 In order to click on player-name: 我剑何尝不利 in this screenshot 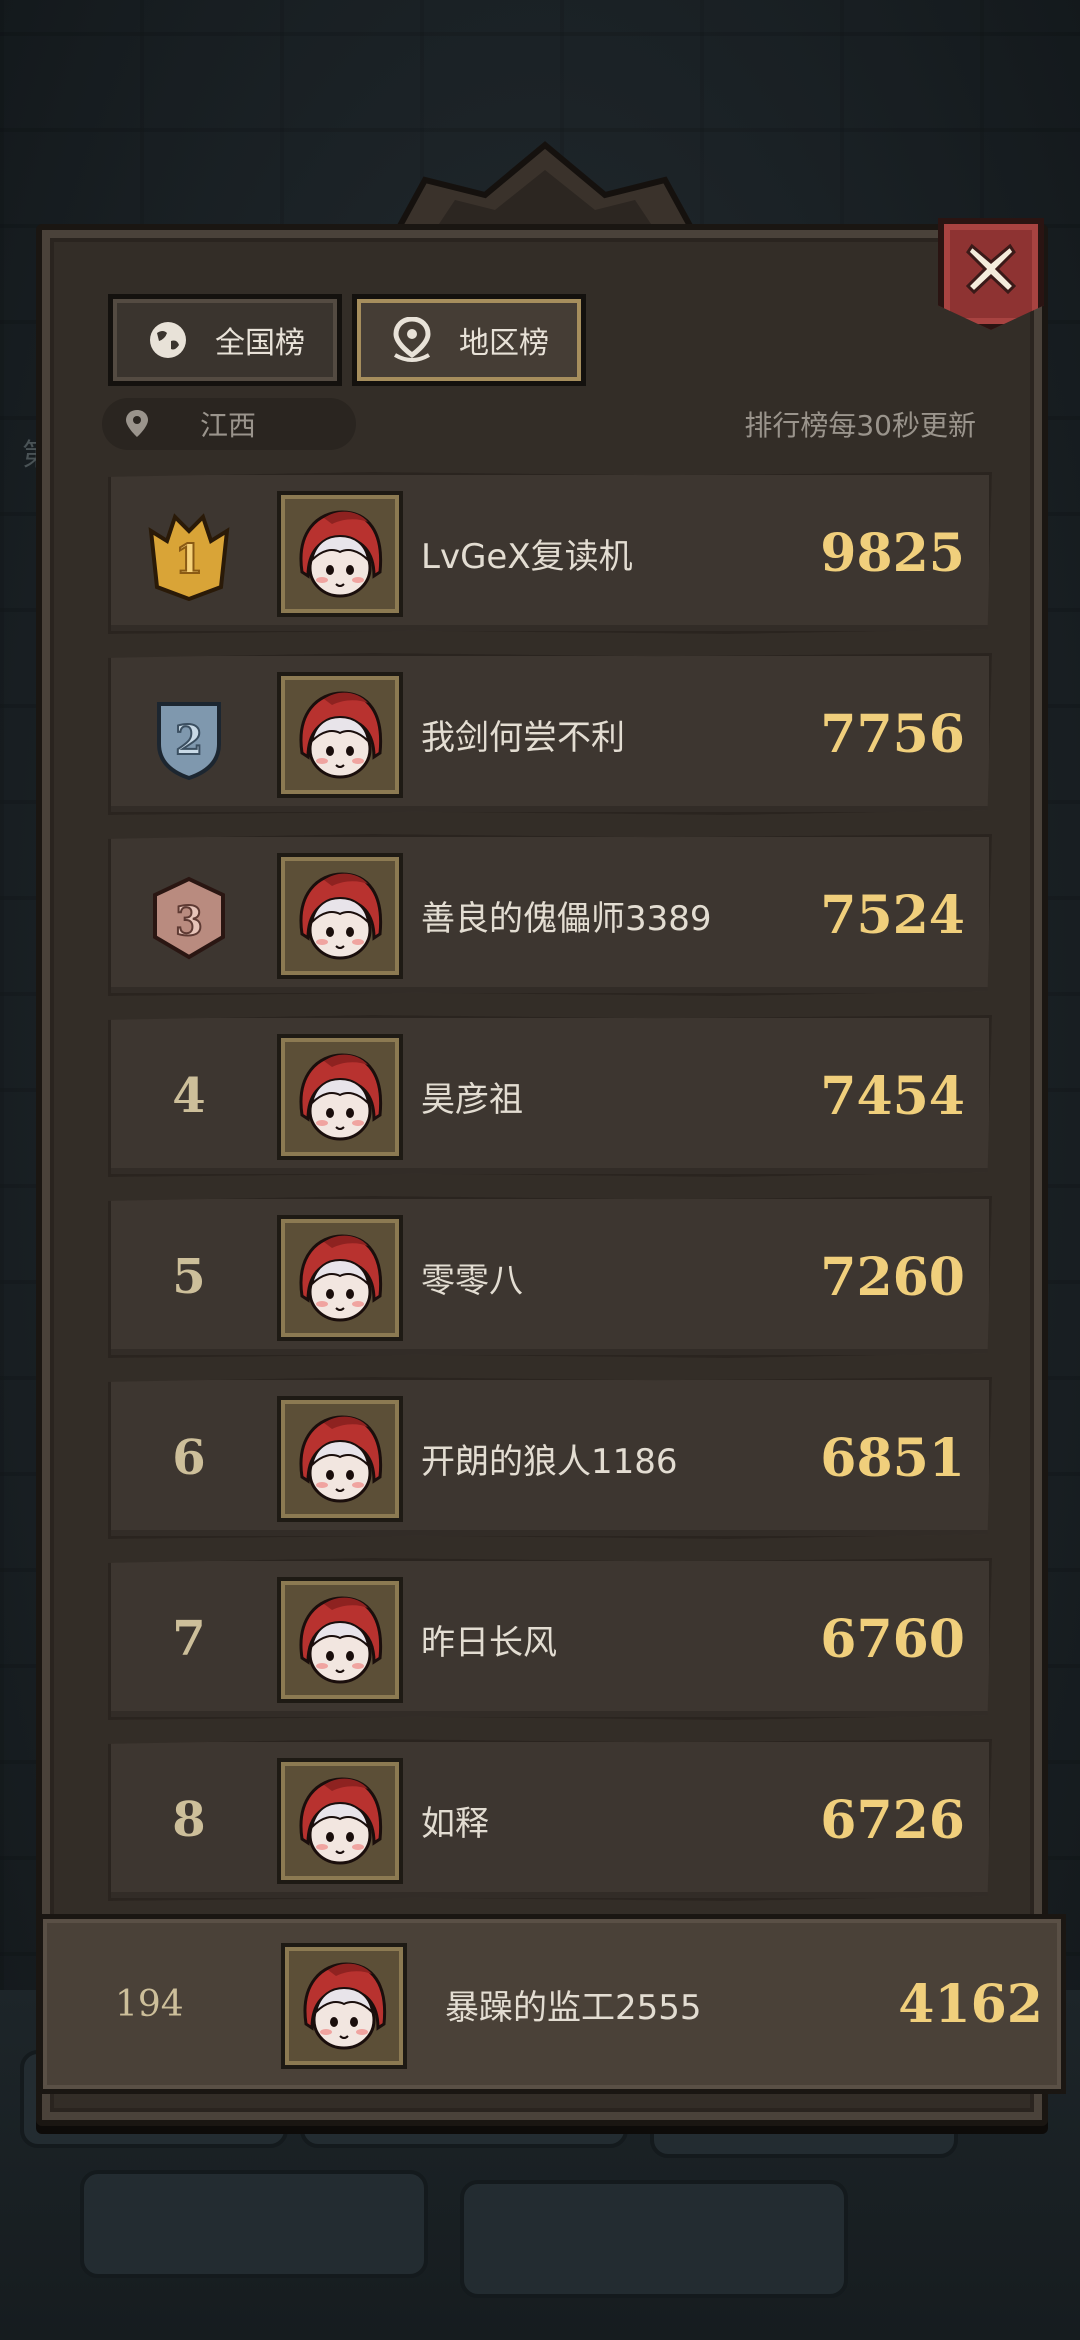, I will do `click(523, 737)`.